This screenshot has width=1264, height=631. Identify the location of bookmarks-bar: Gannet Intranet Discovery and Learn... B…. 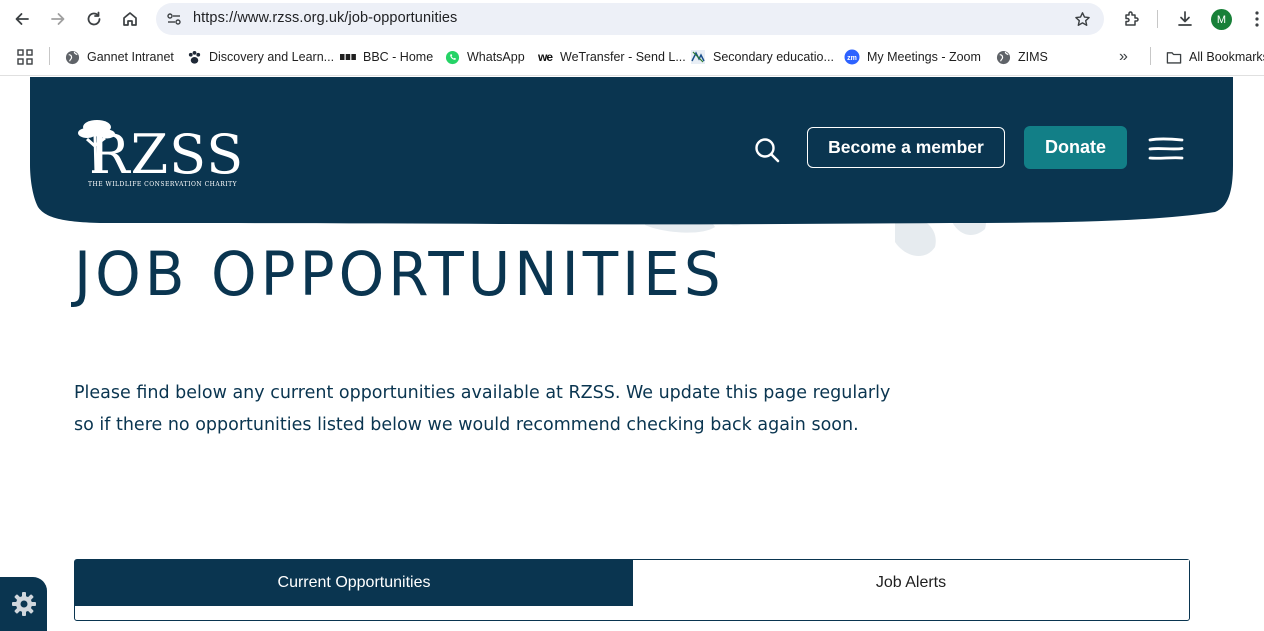
(632, 57).